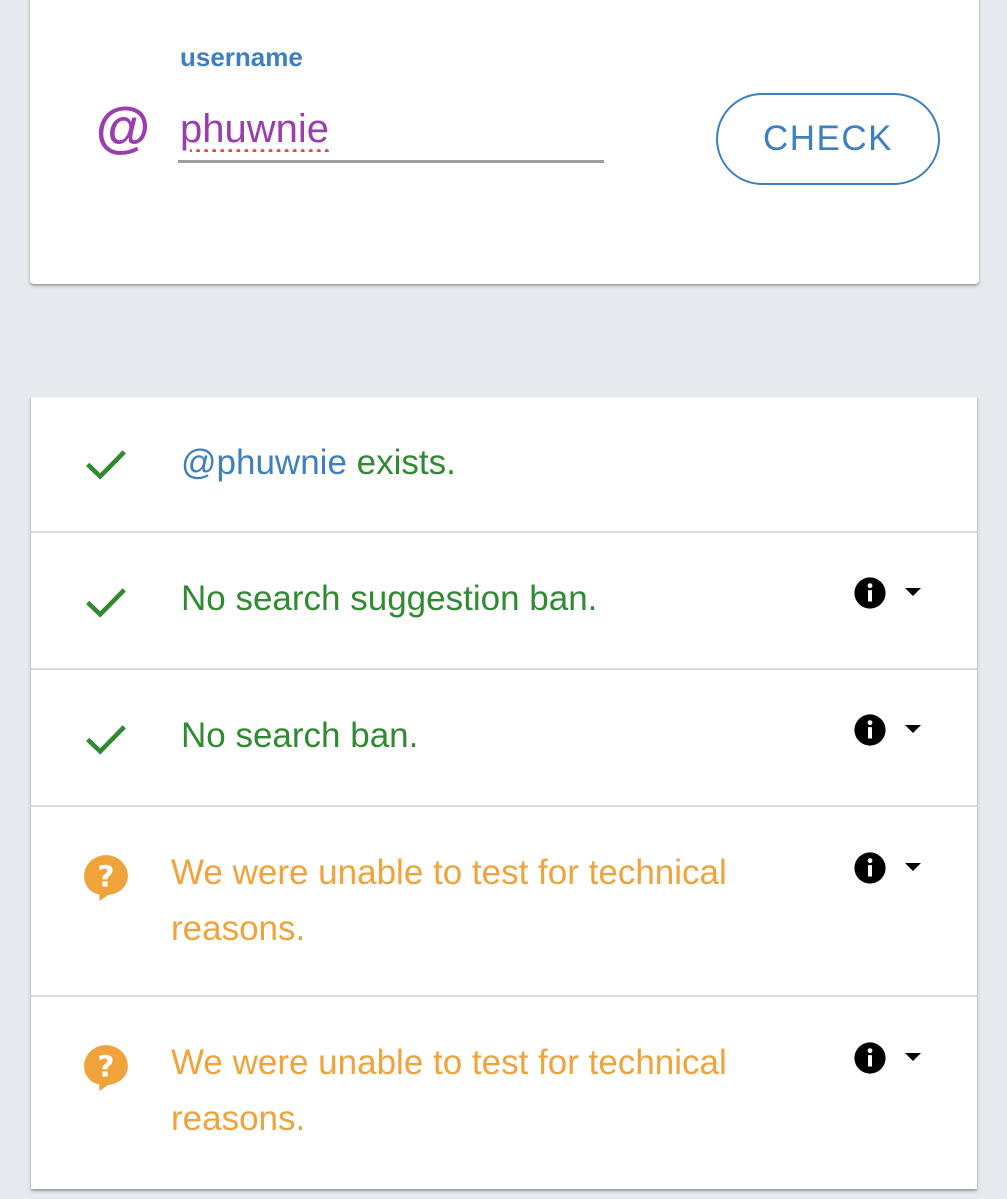 This screenshot has width=1007, height=1199. I want to click on result-text: @phuwnie exists., so click(318, 462).